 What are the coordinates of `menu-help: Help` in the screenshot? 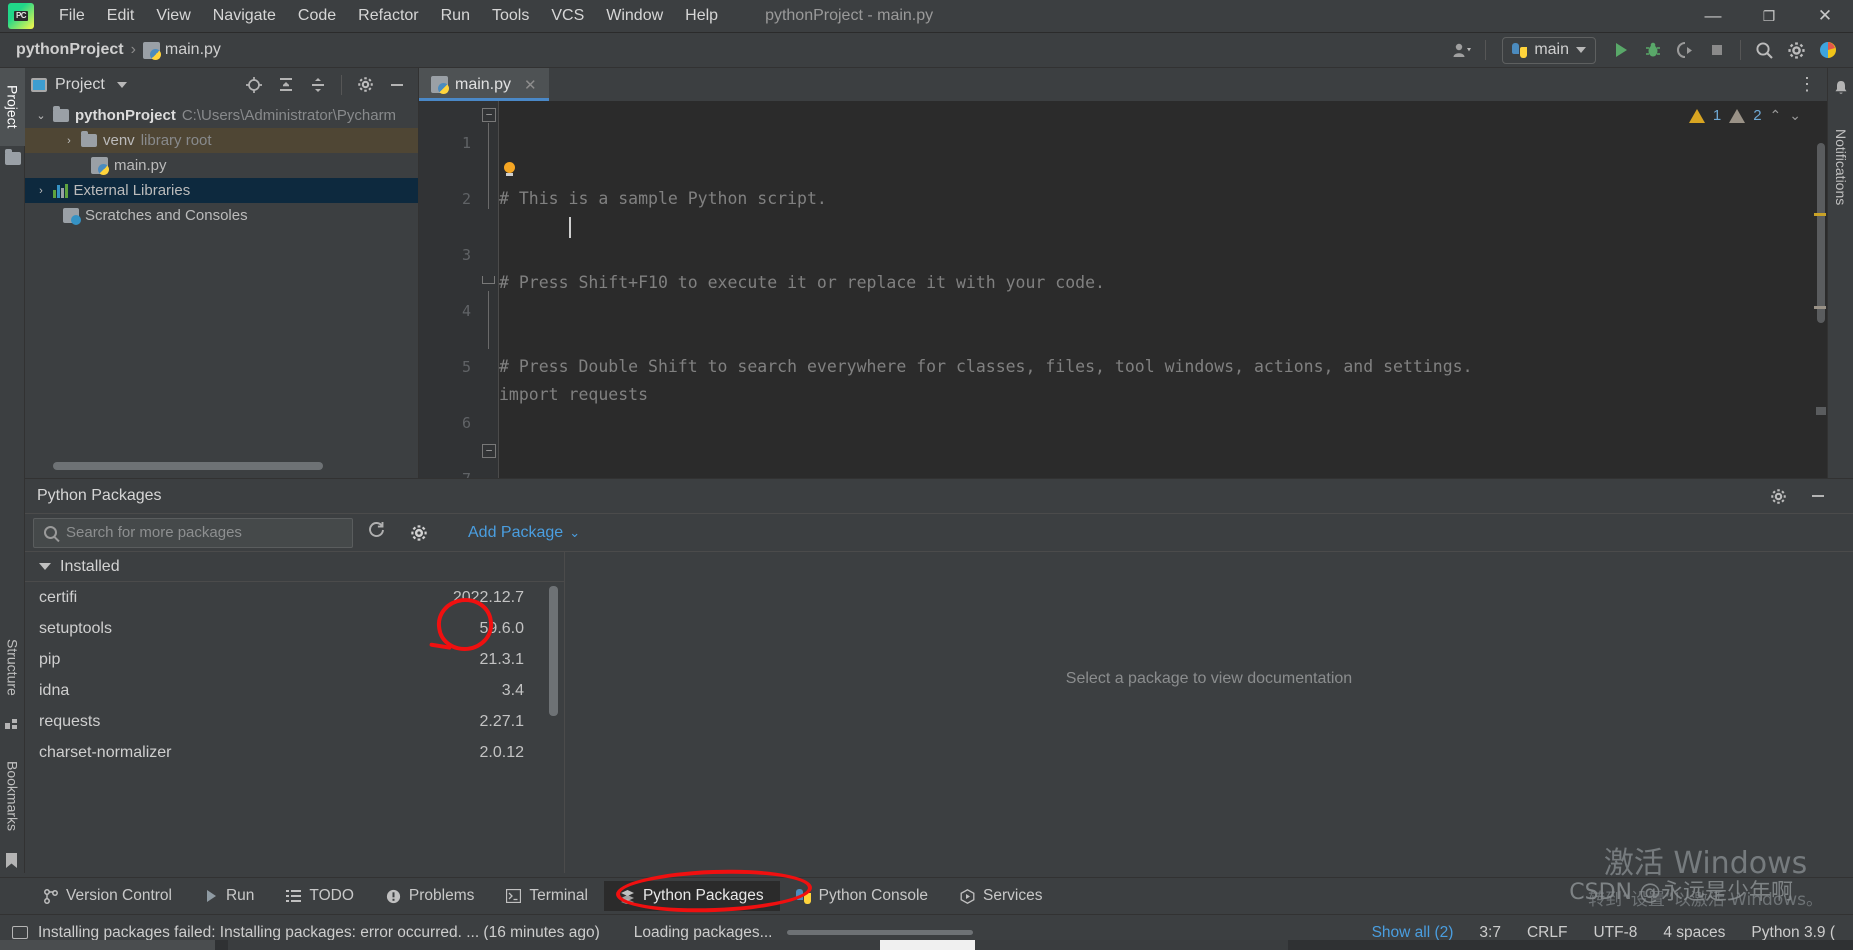 It's located at (701, 16).